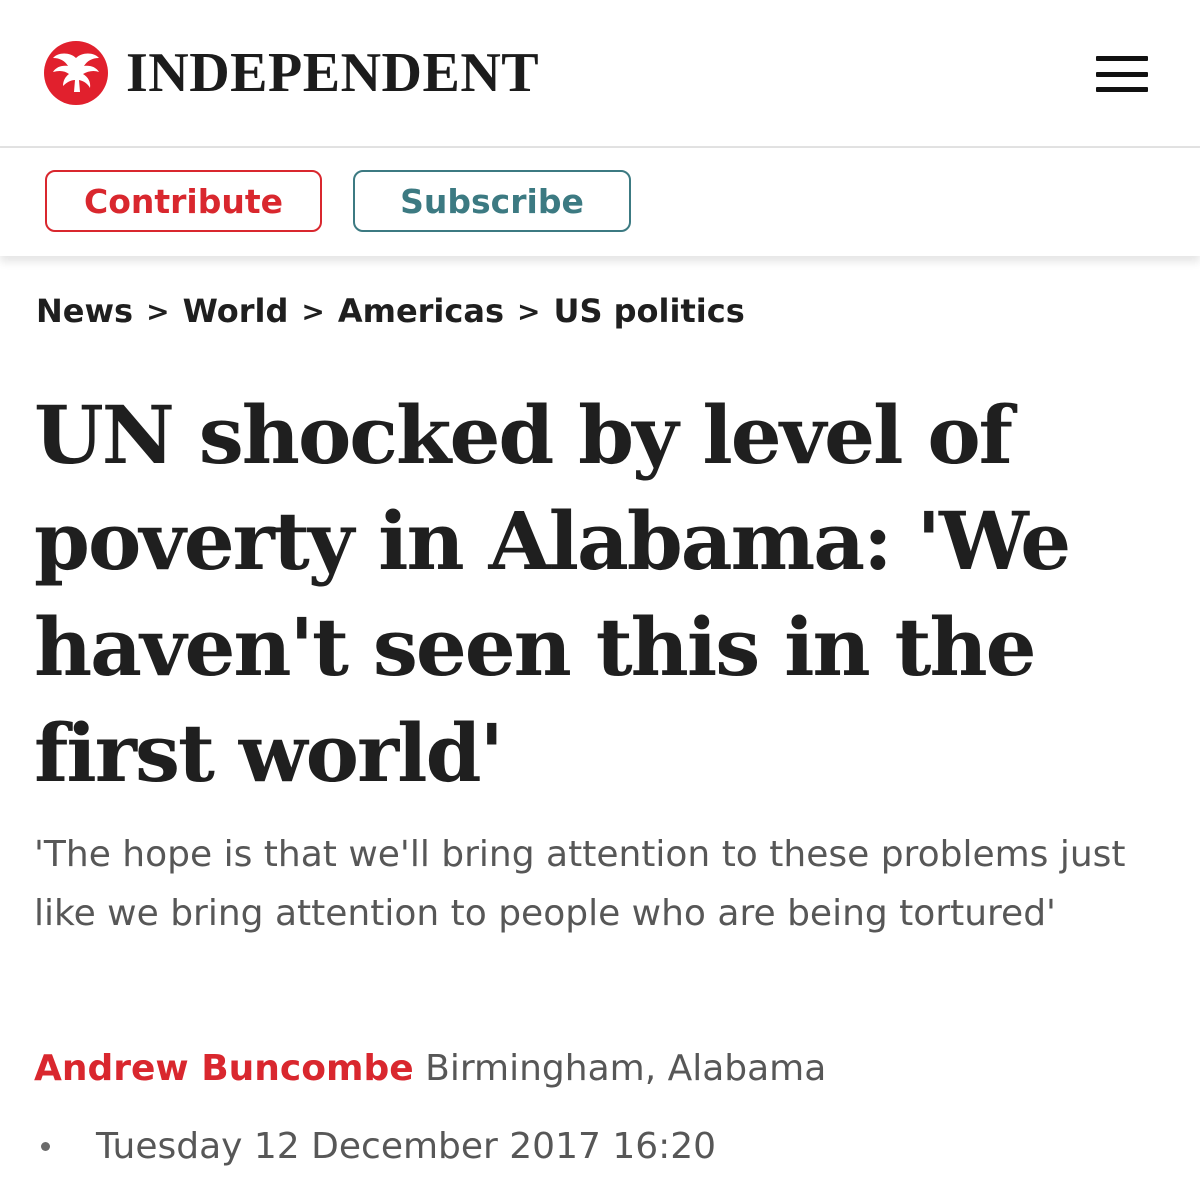  Describe the element at coordinates (421, 311) in the screenshot. I see `breadcrumb-americas: Americas` at that location.